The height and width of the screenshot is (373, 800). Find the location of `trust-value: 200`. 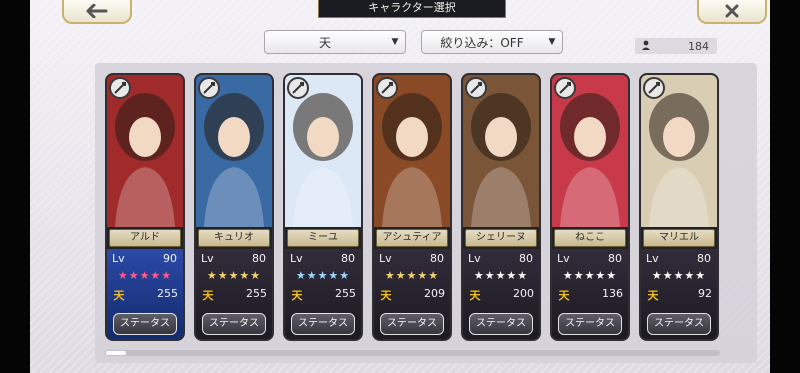

trust-value: 200 is located at coordinates (523, 293).